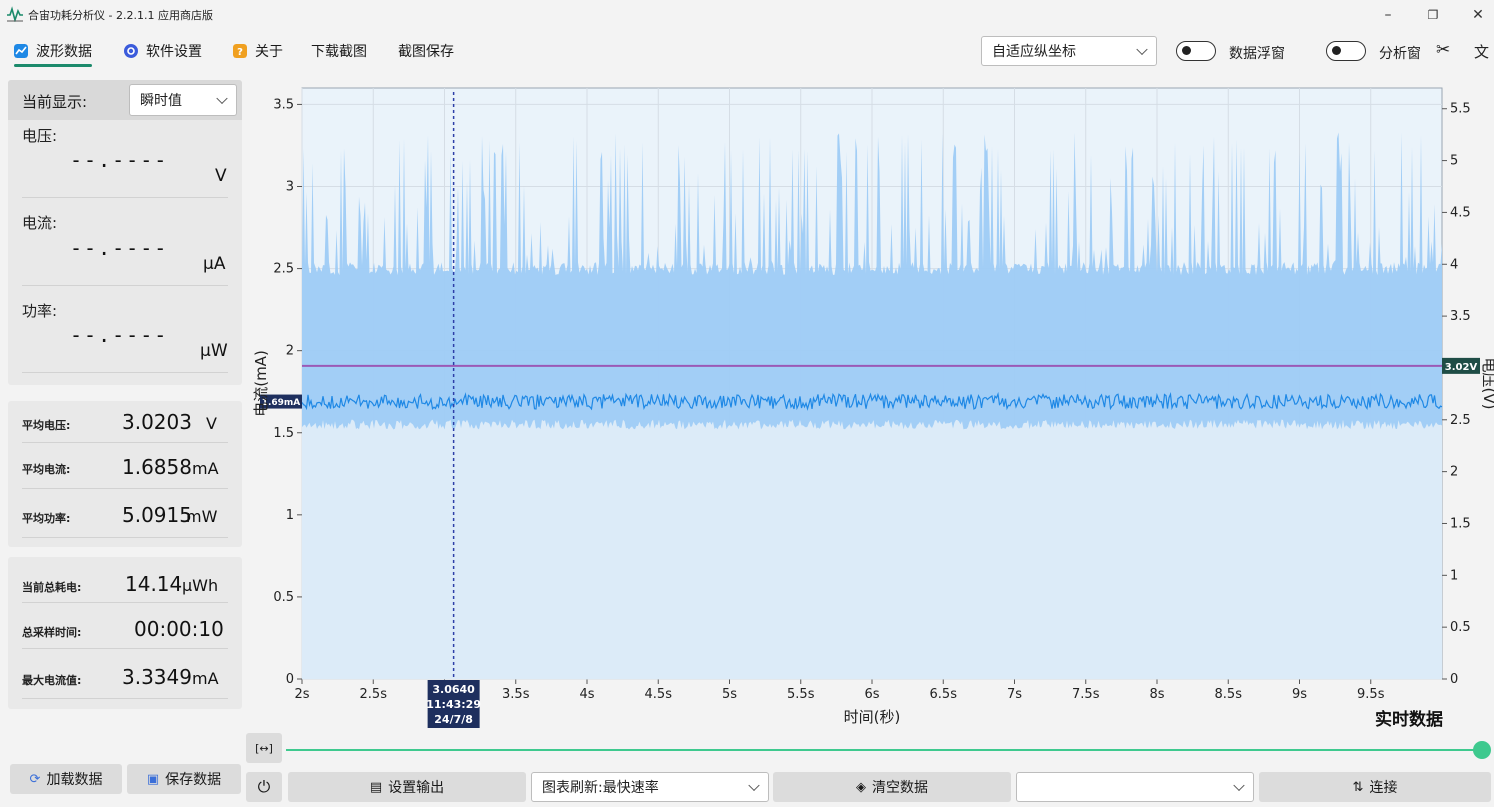 This screenshot has width=1494, height=807. What do you see at coordinates (64, 52) in the screenshot?
I see `tab-waveform-label: 波形数据` at bounding box center [64, 52].